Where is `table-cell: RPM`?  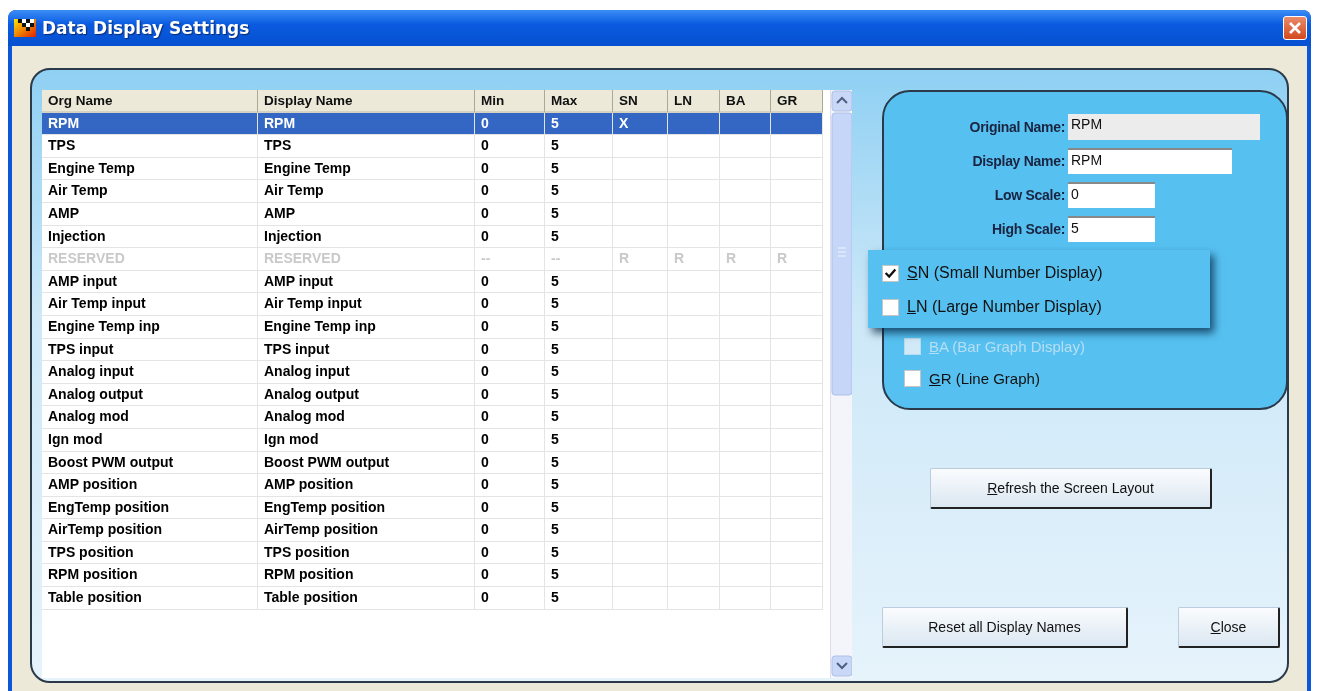 table-cell: RPM is located at coordinates (366, 124).